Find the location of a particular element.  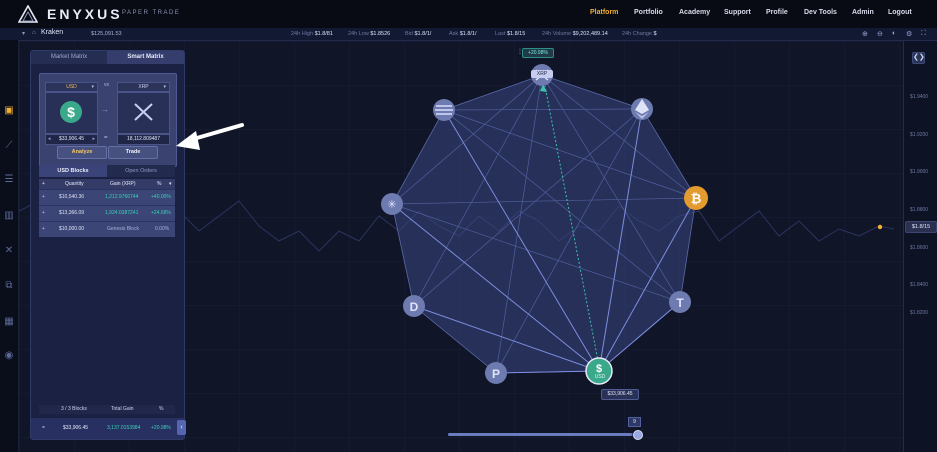

col-quantity: Quantity is located at coordinates (74, 184).